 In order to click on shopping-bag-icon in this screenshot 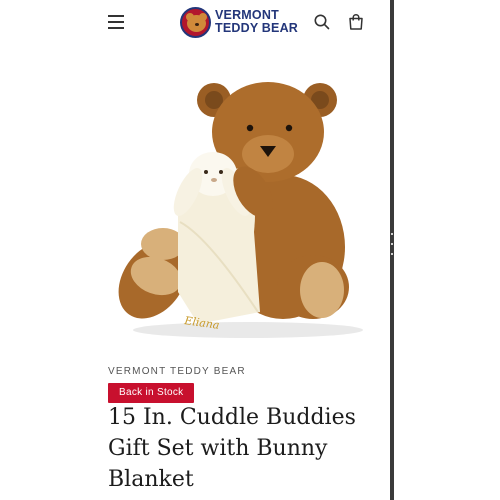, I will do `click(356, 22)`.